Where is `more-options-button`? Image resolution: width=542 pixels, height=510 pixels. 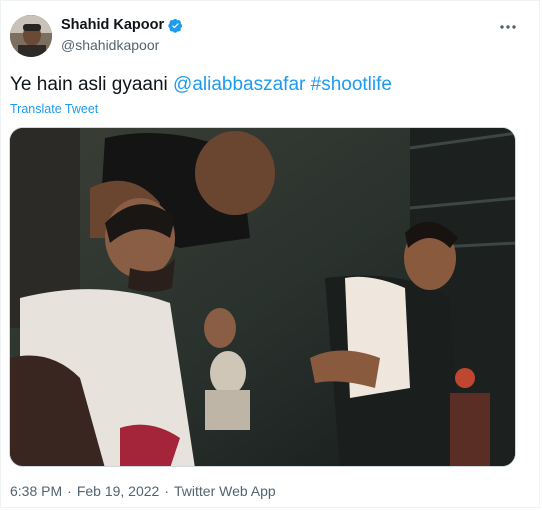 more-options-button is located at coordinates (508, 27).